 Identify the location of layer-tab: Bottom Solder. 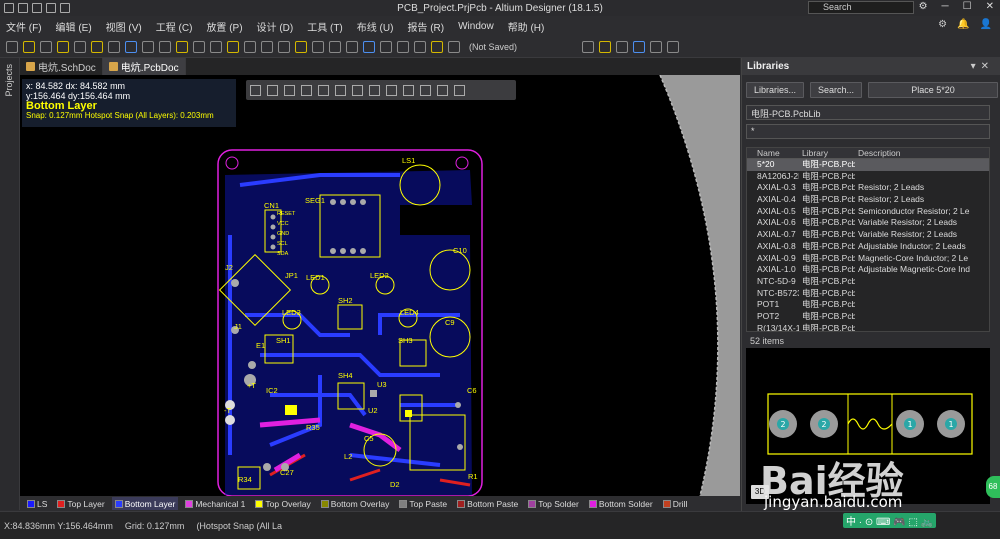
(621, 503).